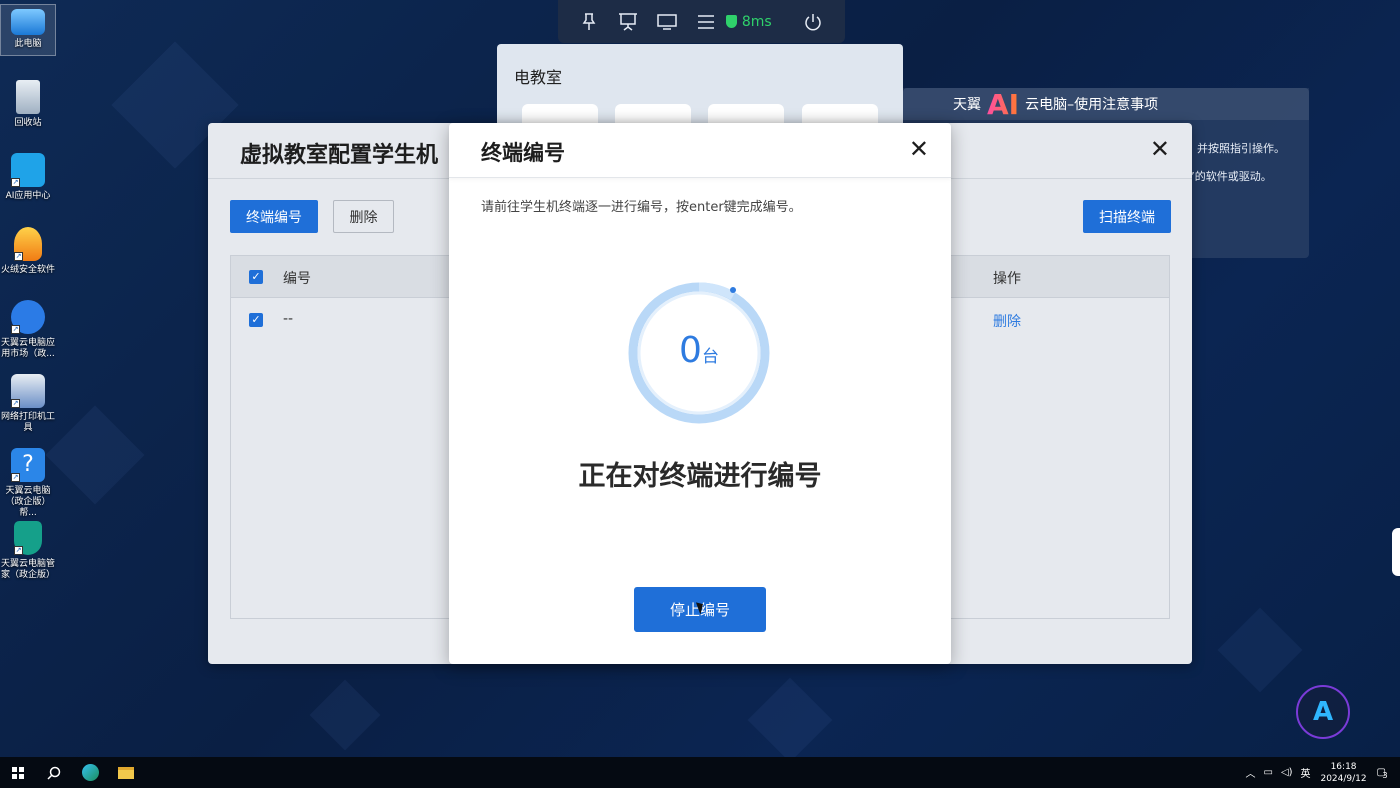 The image size is (1400, 788). What do you see at coordinates (1343, 778) in the screenshot?
I see `clock-date: 2024/9/12` at bounding box center [1343, 778].